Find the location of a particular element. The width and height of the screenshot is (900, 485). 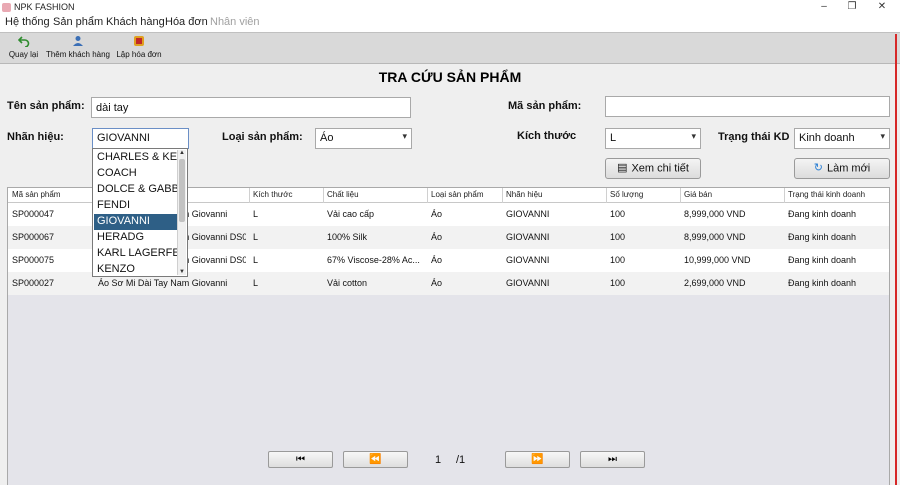

refresh-button: ↻ Làm mới is located at coordinates (842, 168).